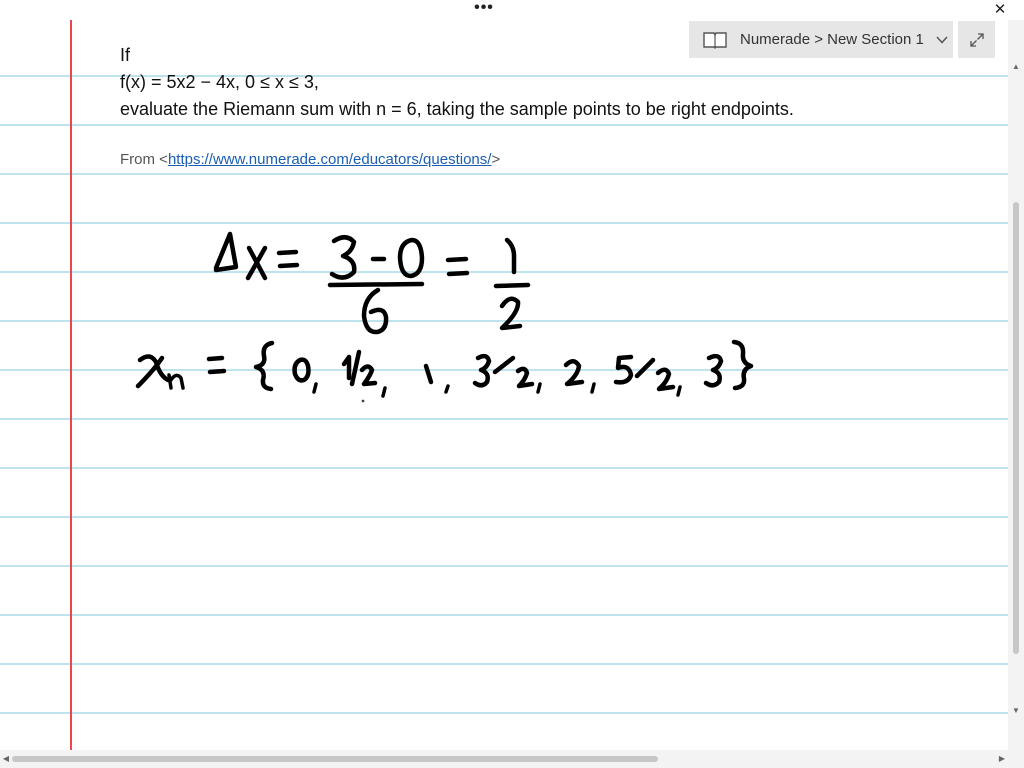 This screenshot has width=1024, height=768. Describe the element at coordinates (832, 39) in the screenshot. I see `breadcrumb-label: Numerade > New Section 1` at that location.